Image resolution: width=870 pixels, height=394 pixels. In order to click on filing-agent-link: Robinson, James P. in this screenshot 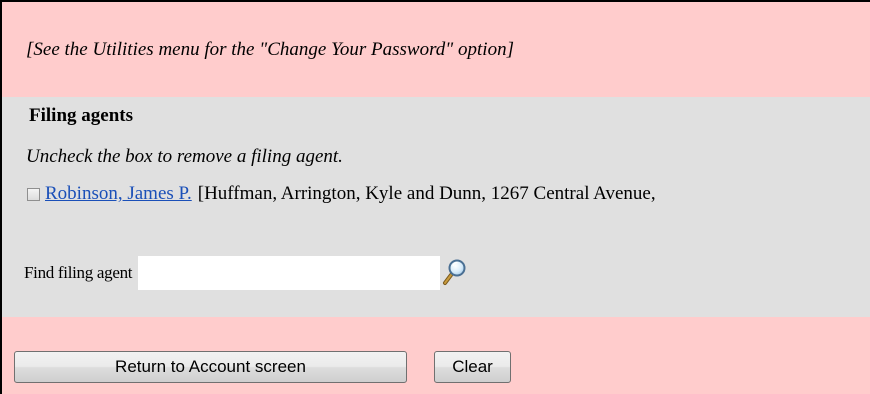, I will do `click(118, 194)`.